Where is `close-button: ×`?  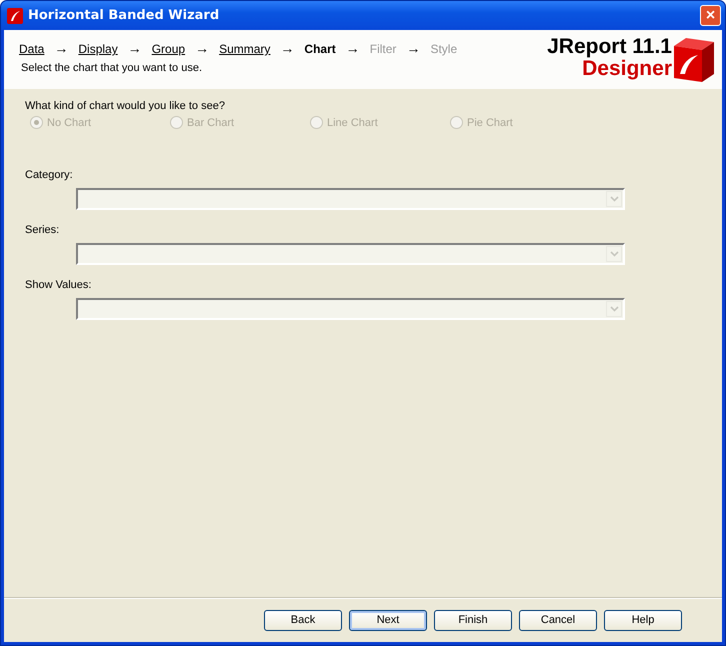
close-button: × is located at coordinates (710, 15).